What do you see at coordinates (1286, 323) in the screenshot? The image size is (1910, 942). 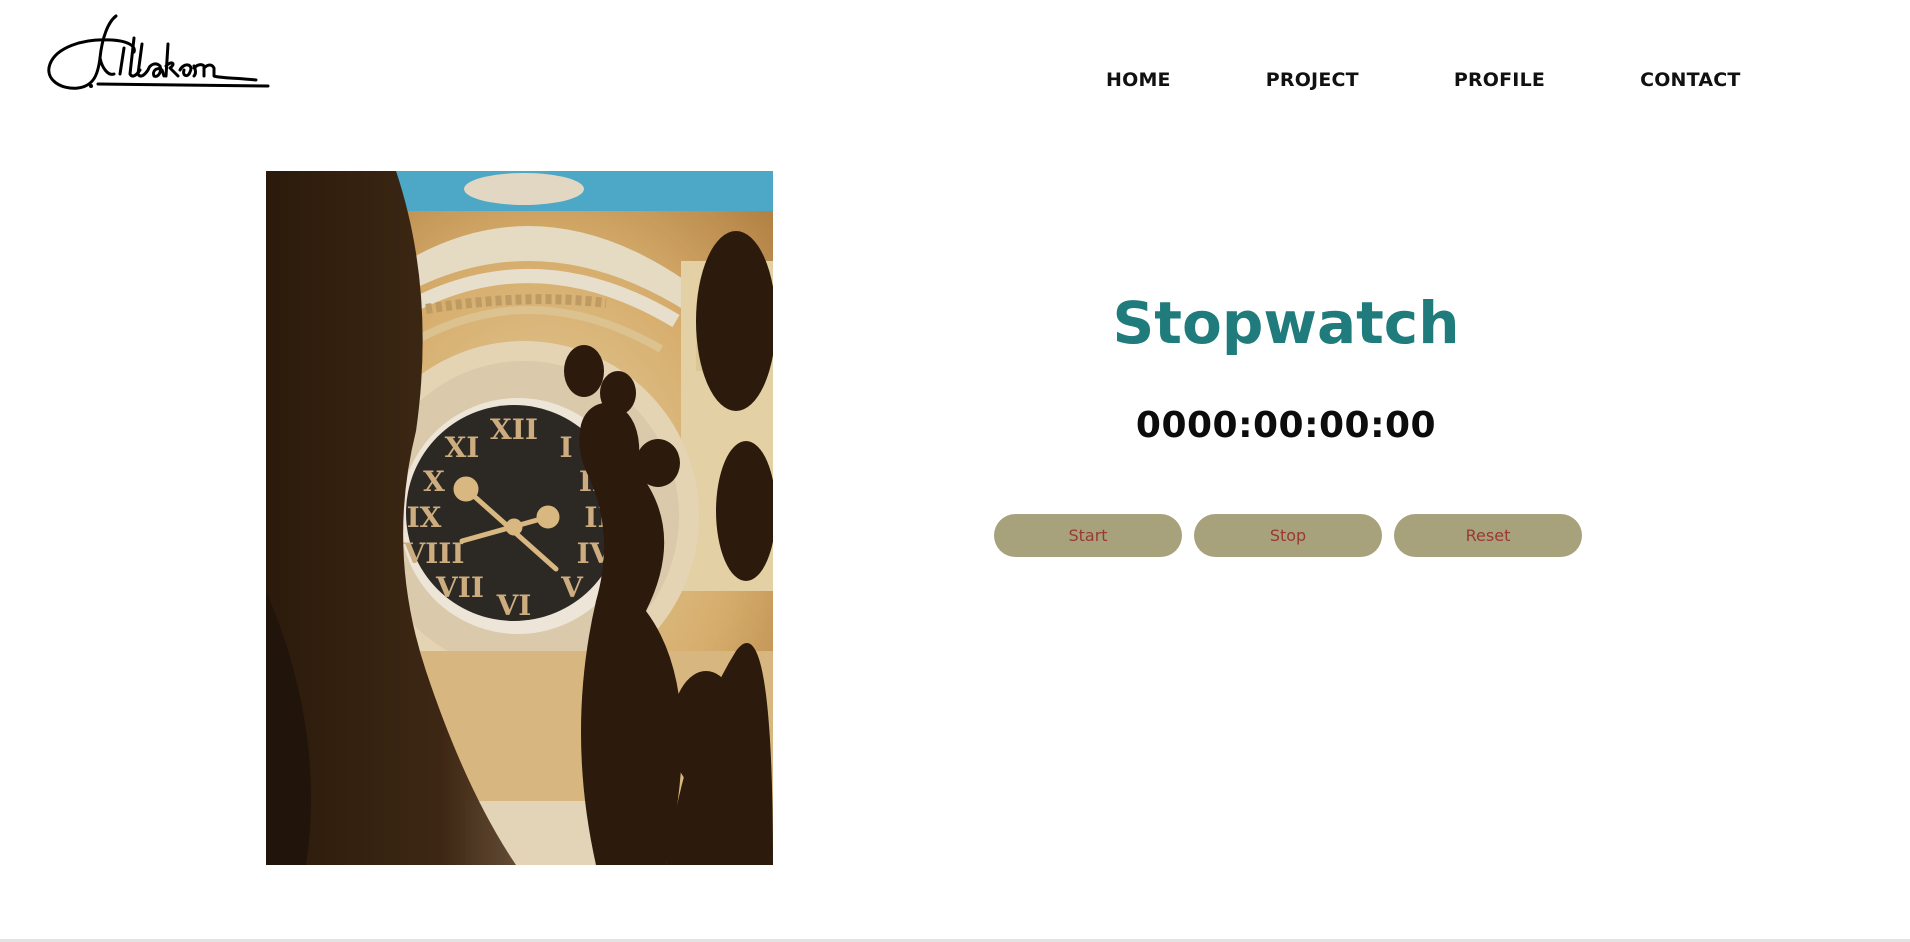 I see `stopwatch-title: Stopwatch` at bounding box center [1286, 323].